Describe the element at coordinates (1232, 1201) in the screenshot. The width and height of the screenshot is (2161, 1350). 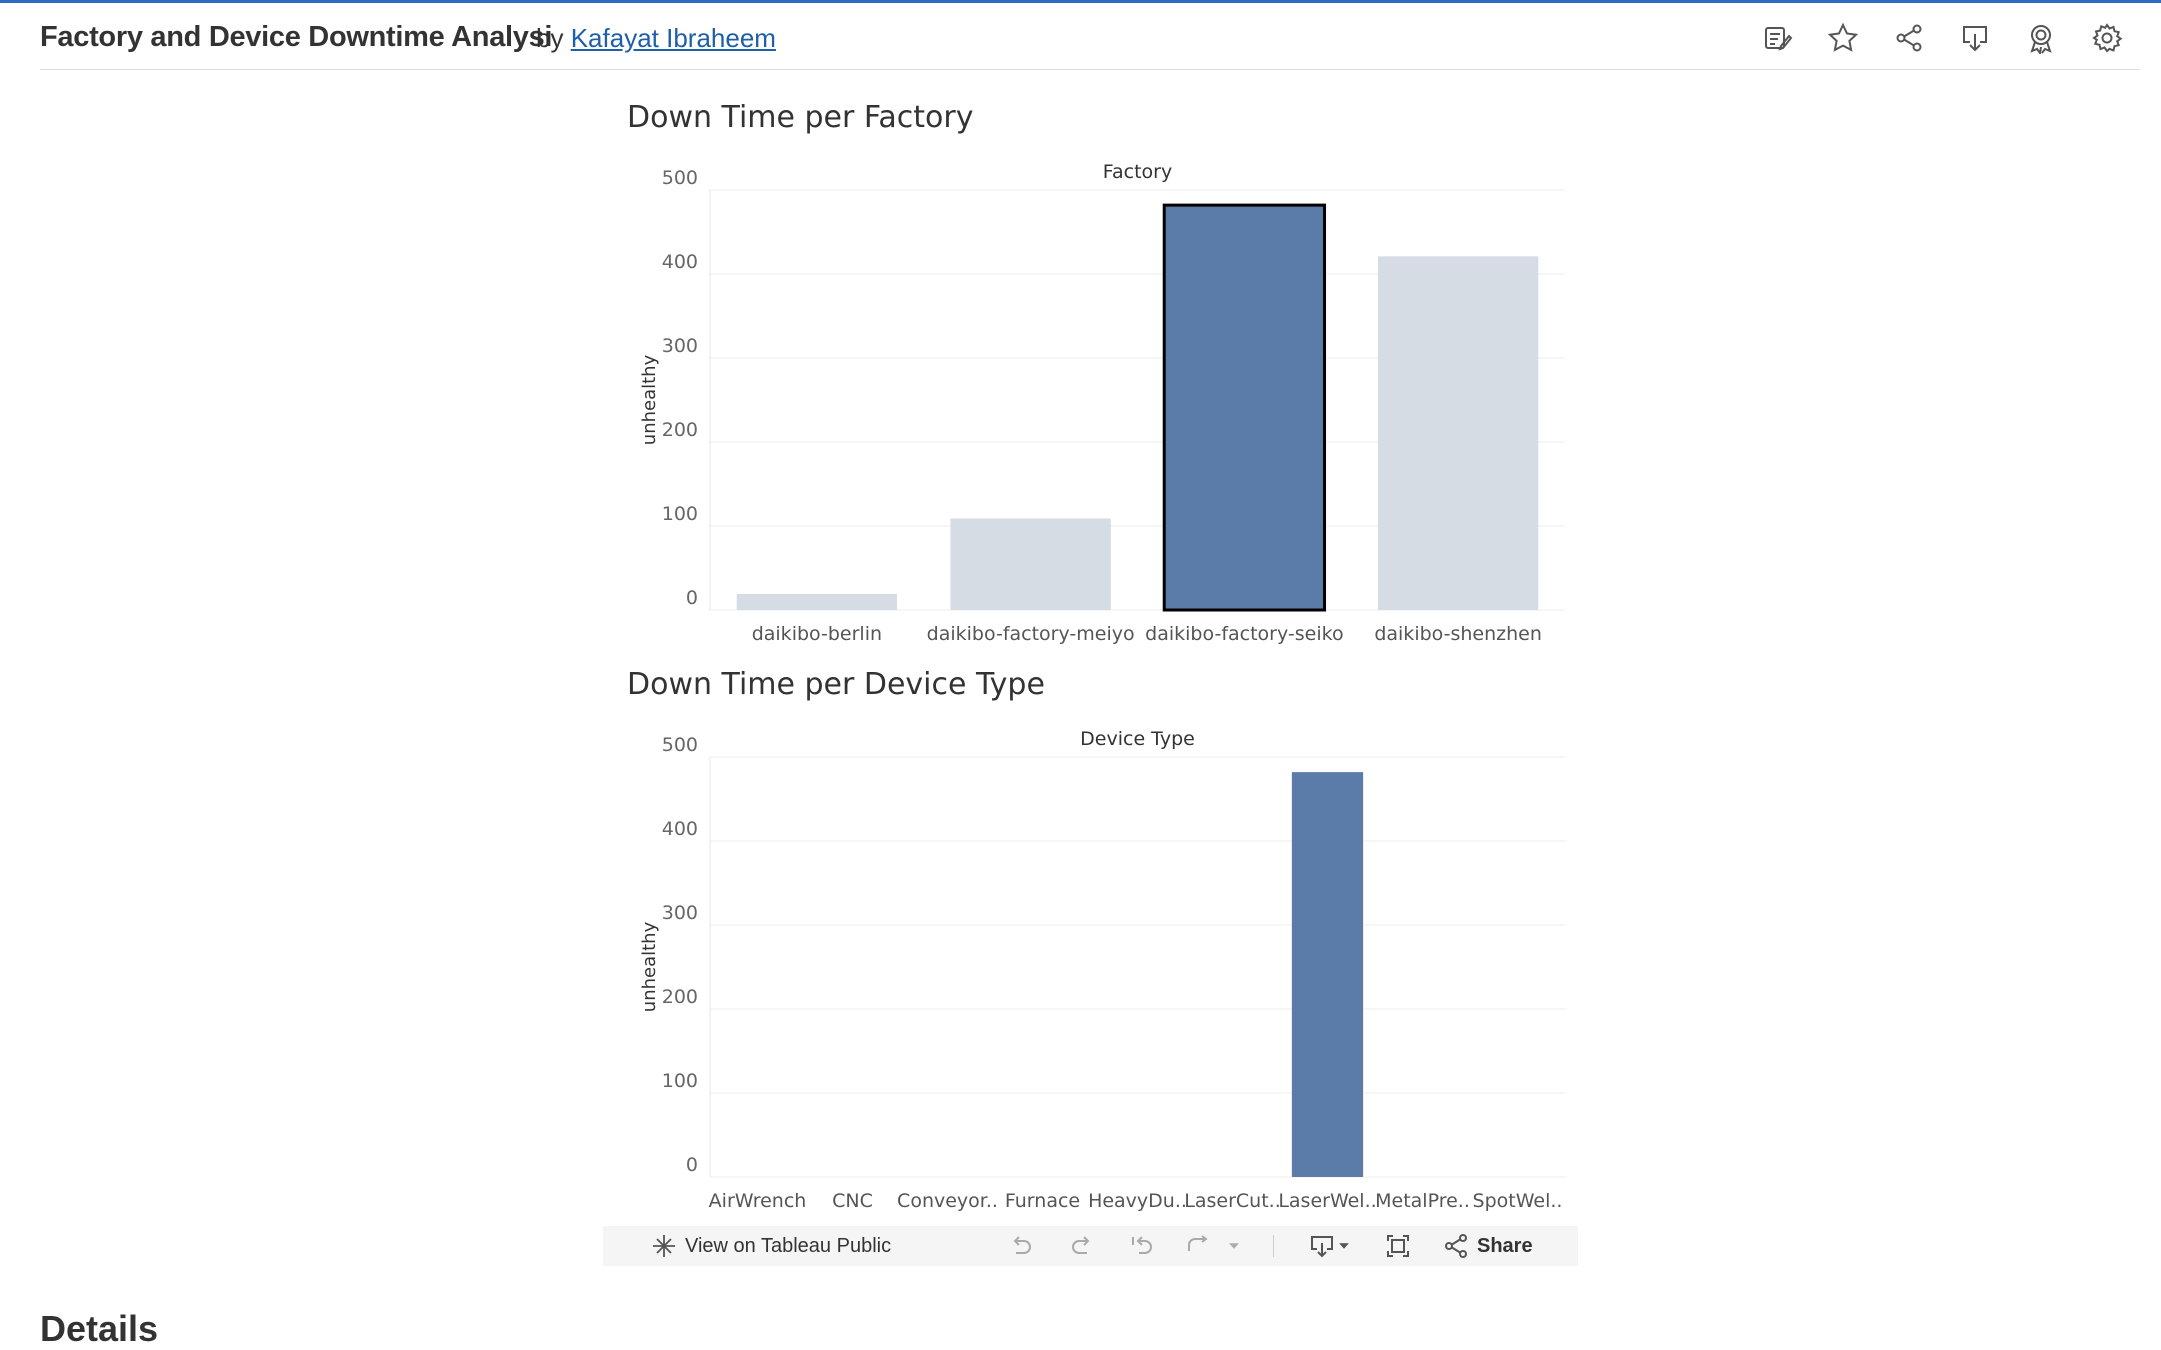
I see `x-tick-label: LaserCut..` at that location.